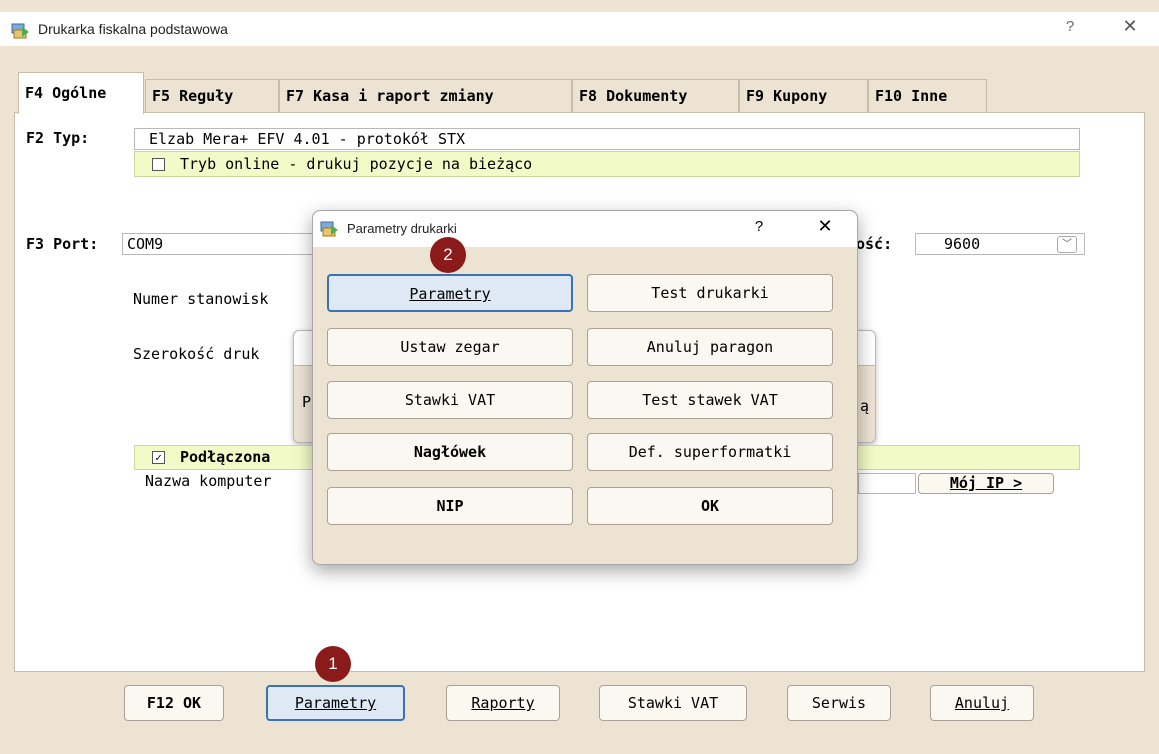  What do you see at coordinates (402, 228) in the screenshot?
I see `dialog-title: Parametry drukarki` at bounding box center [402, 228].